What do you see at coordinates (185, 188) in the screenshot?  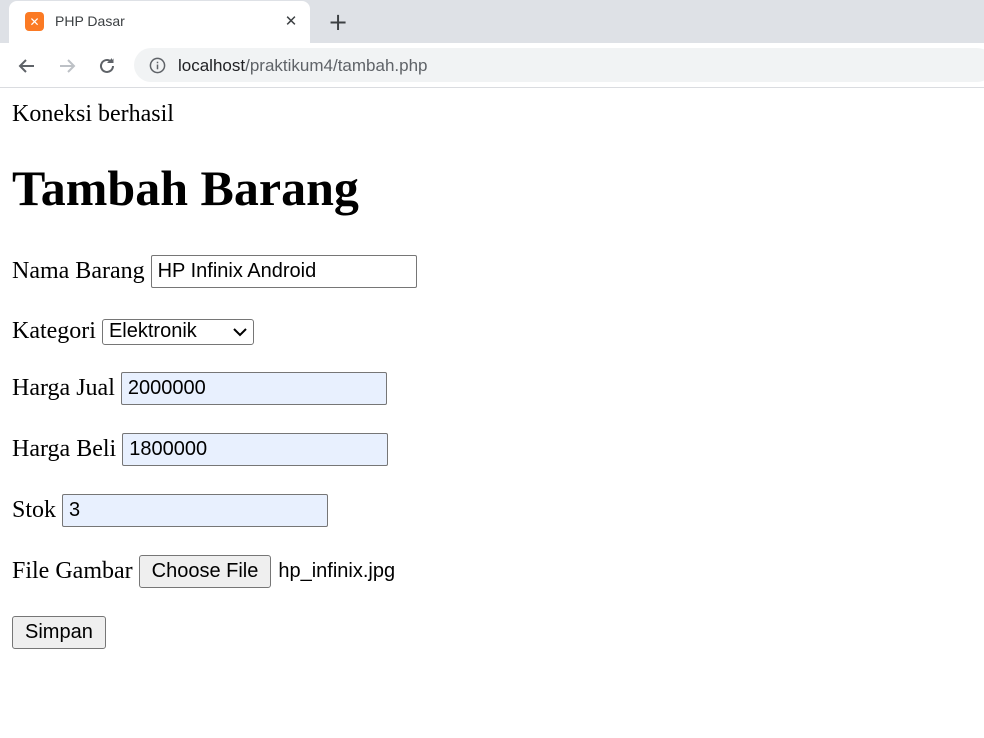 I see `page-title: Tambah Barang` at bounding box center [185, 188].